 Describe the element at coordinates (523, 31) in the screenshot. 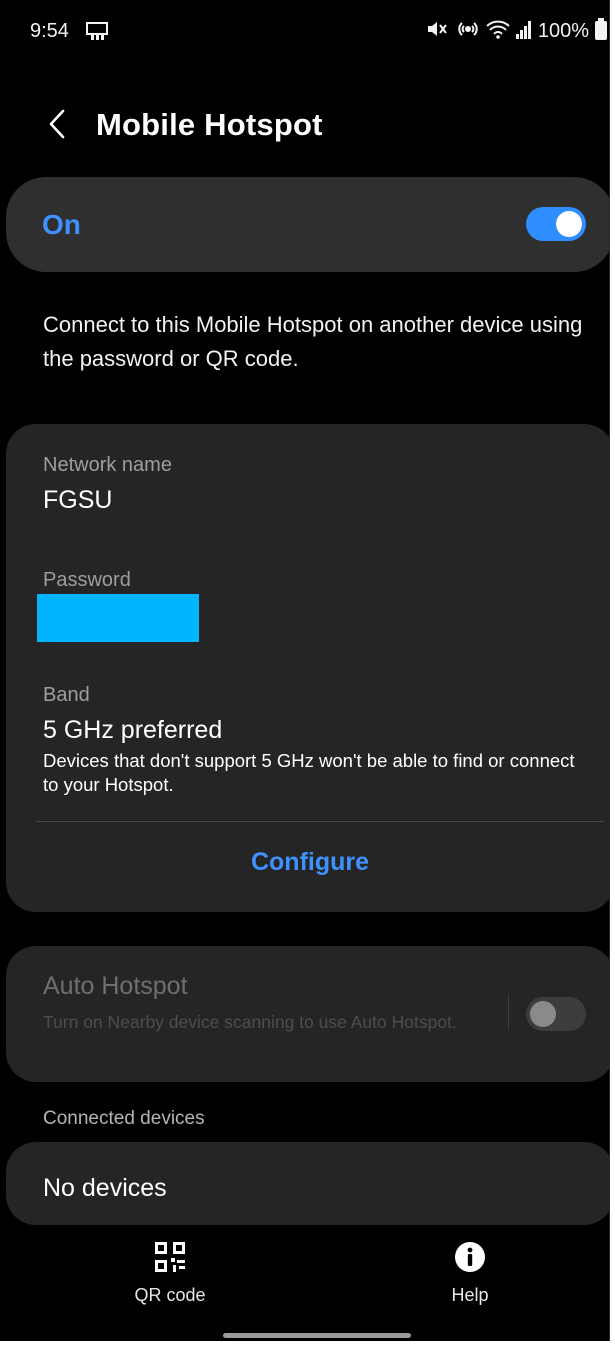

I see `signal-icon` at that location.